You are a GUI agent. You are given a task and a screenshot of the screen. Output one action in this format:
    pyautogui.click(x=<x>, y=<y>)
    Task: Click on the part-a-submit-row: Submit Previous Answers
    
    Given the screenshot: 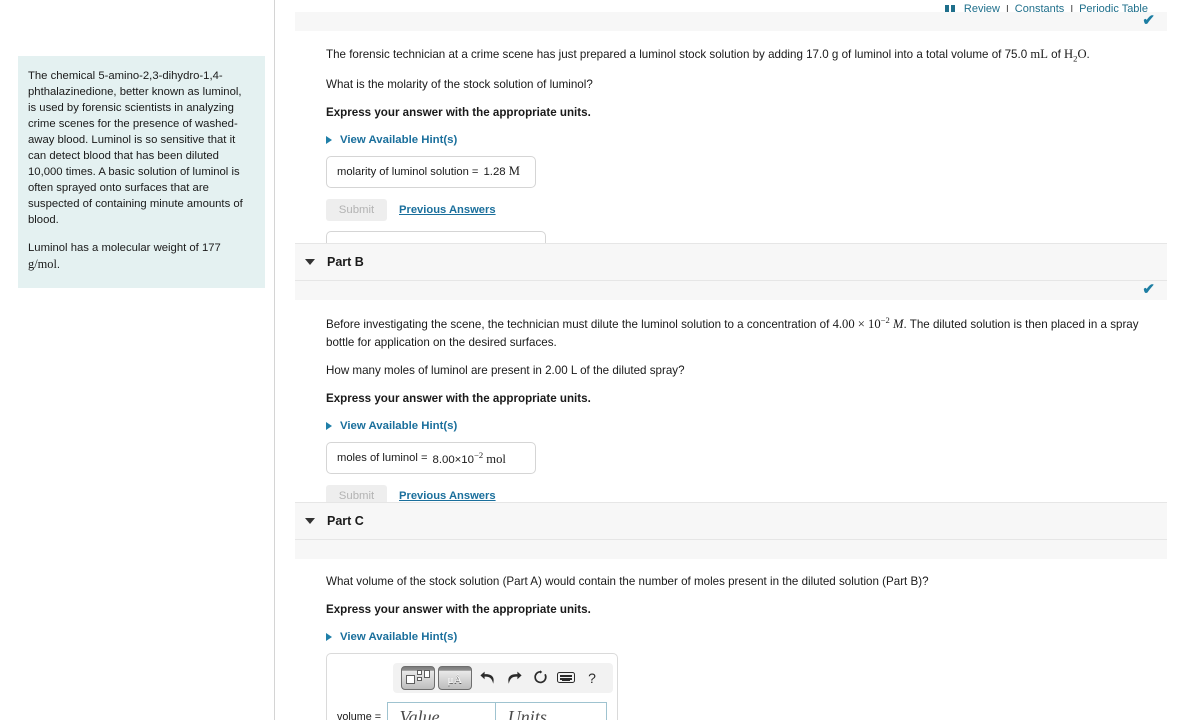 What is the action you would take?
    pyautogui.click(x=746, y=209)
    